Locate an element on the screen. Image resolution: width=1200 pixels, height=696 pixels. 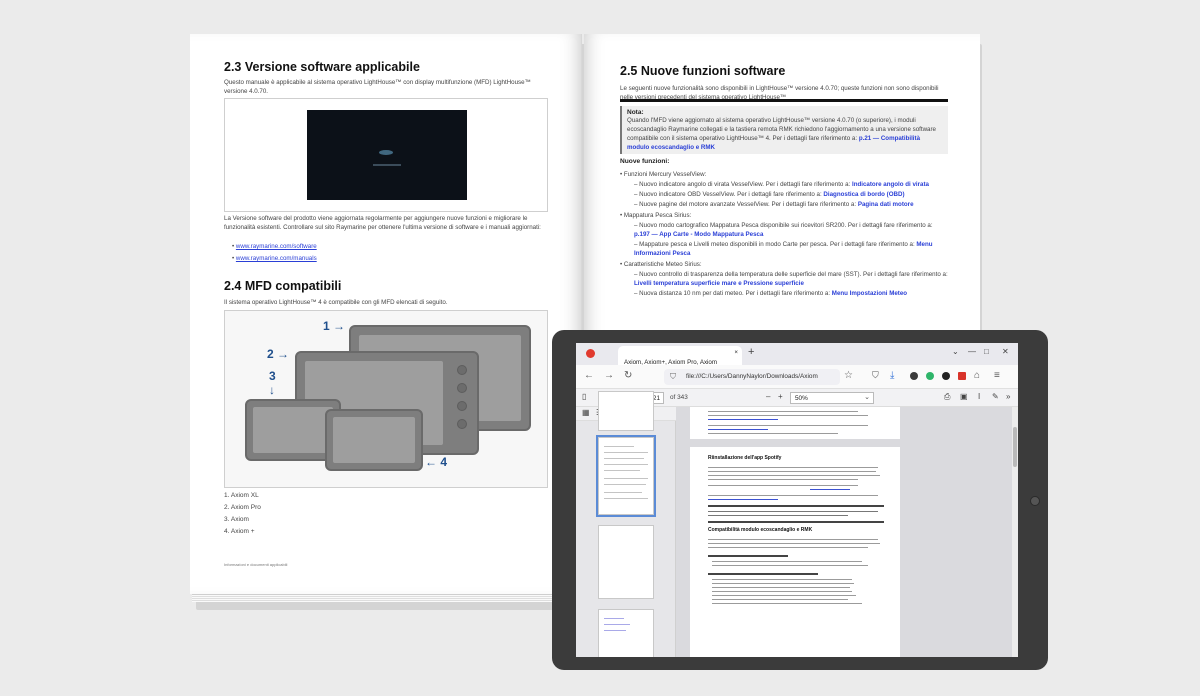
forward-icon: → is located at coordinates (609, 375).